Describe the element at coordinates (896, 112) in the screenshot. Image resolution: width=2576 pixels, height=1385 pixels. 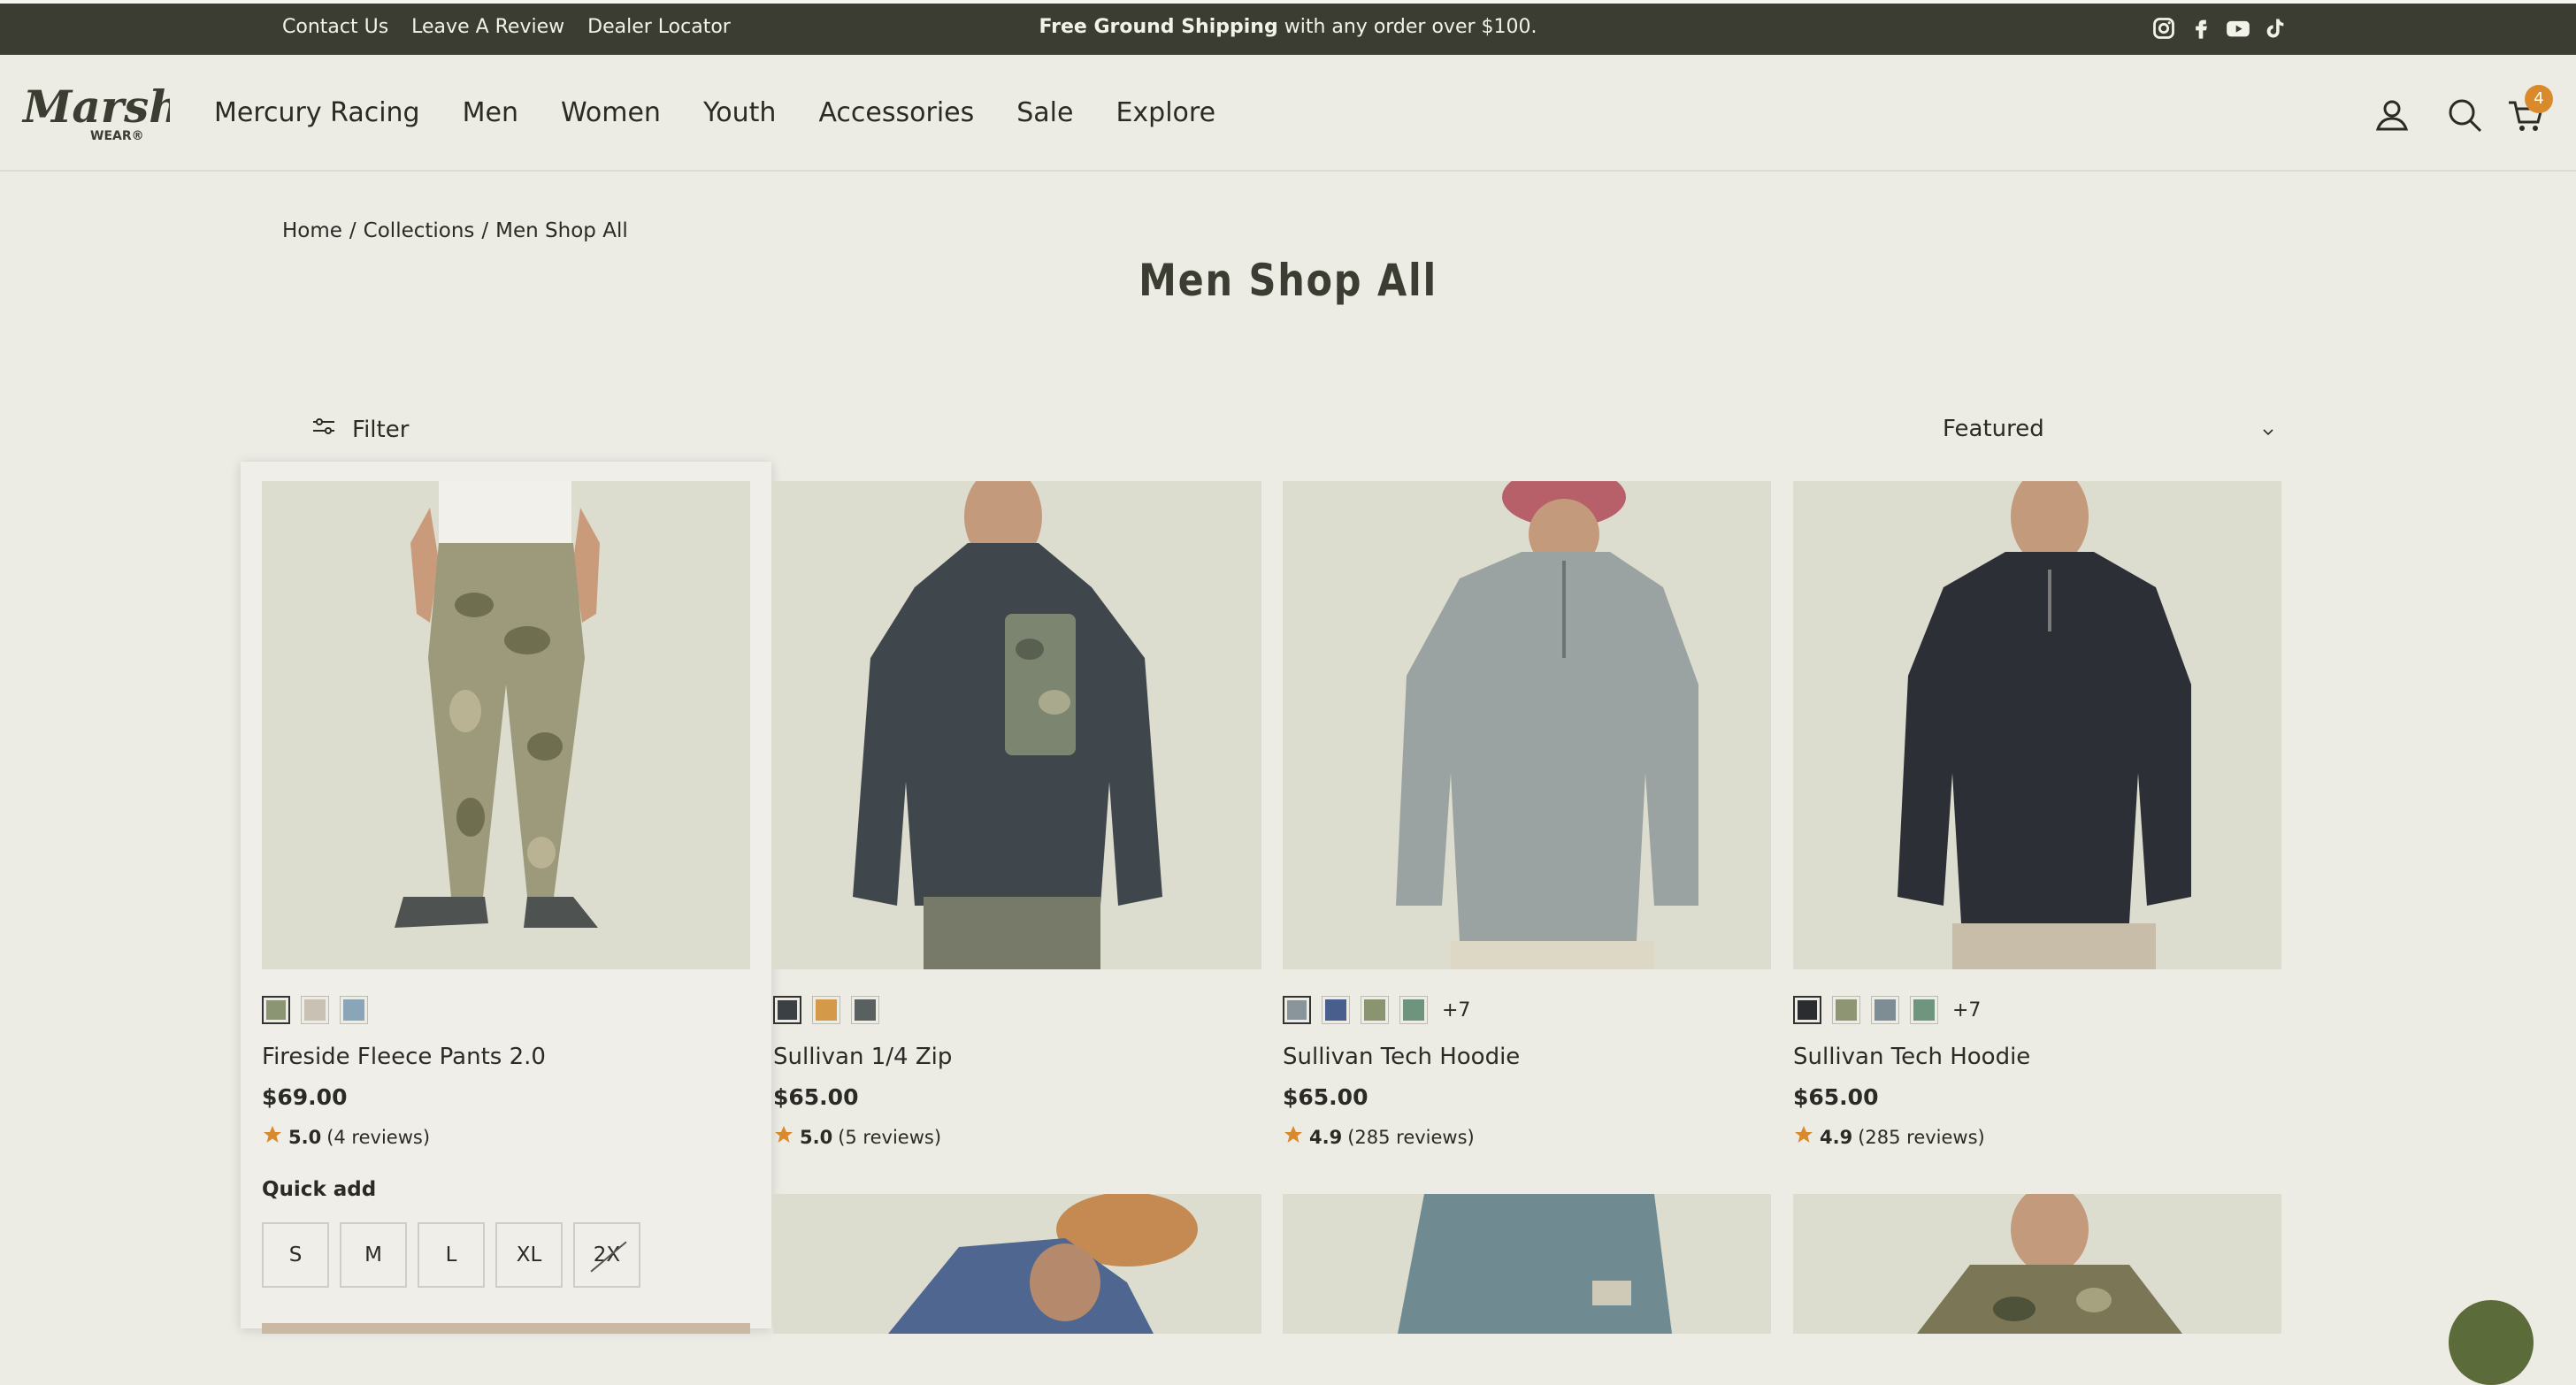
I see `nav-accessories: Accessories` at that location.